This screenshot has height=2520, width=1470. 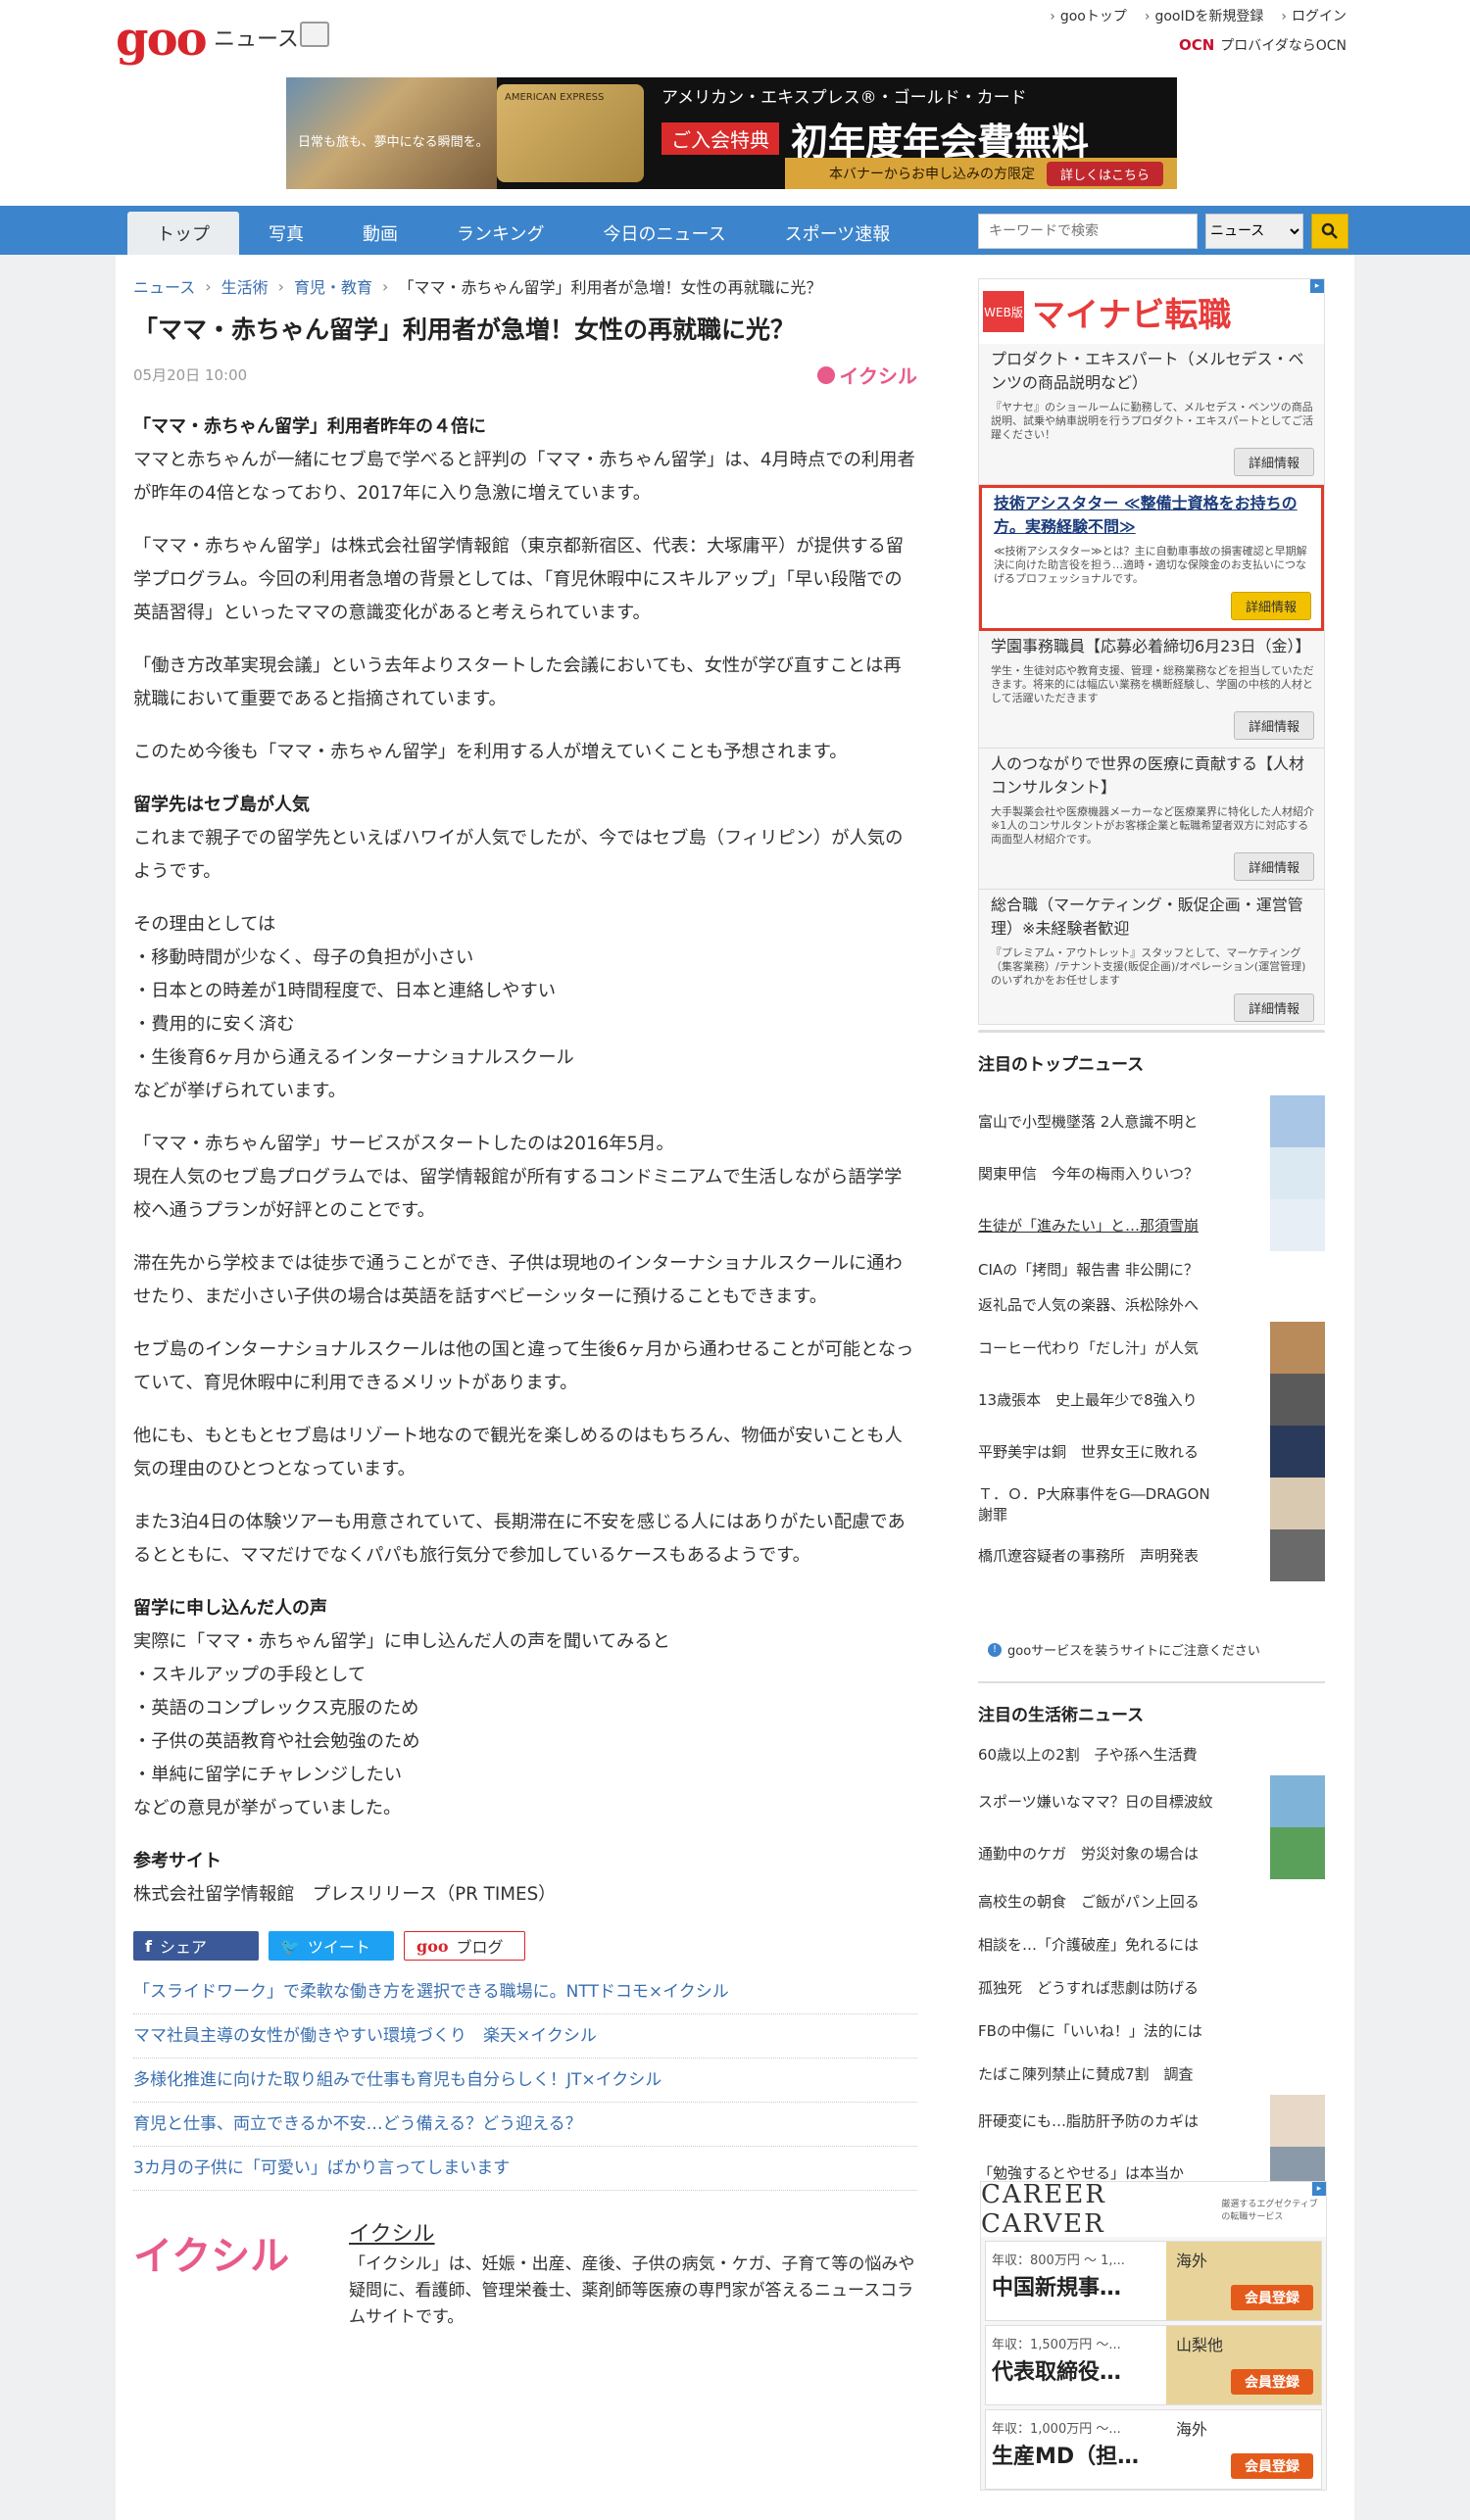 What do you see at coordinates (1153, 2449) in the screenshot?
I see `executive-job: 年収：1,000万円 ～... 生産MD（担… 海外 会員登録` at bounding box center [1153, 2449].